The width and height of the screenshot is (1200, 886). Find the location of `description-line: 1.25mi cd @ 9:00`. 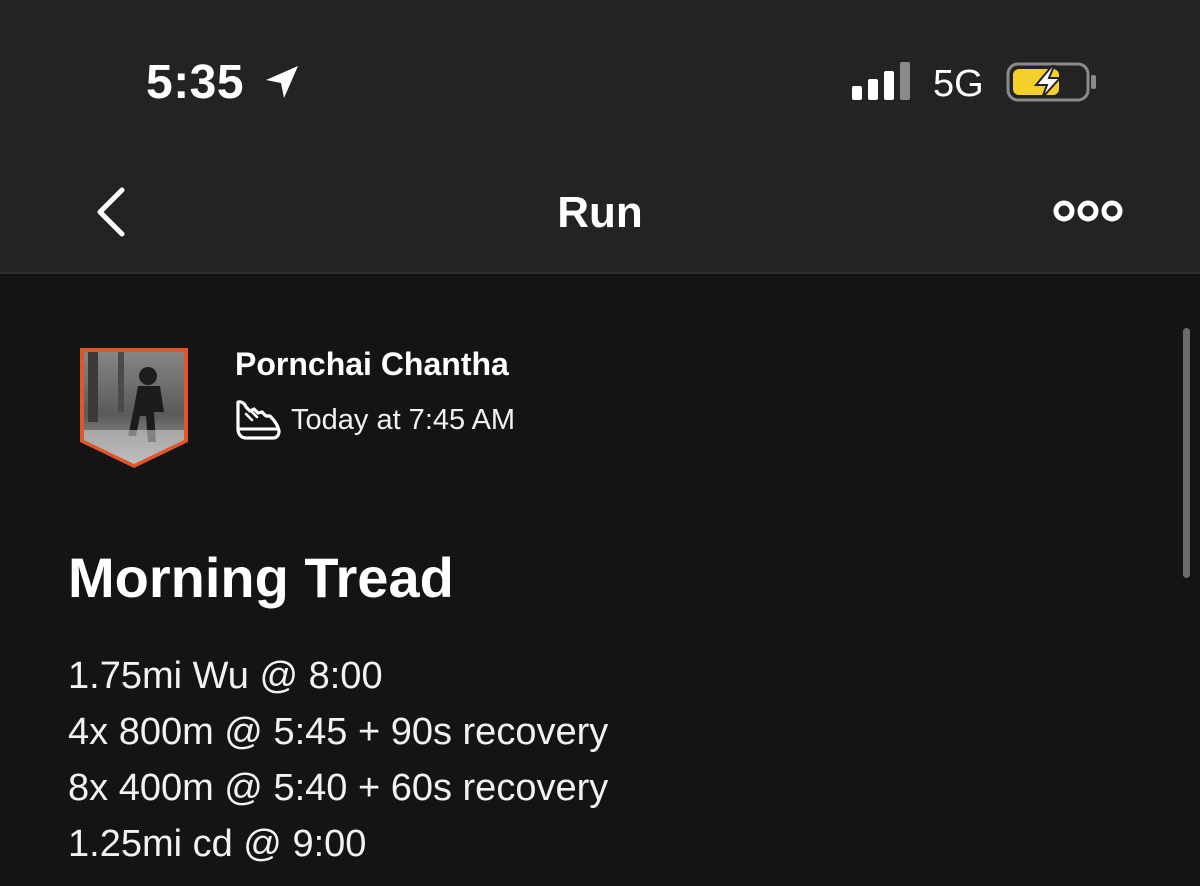

description-line: 1.25mi cd @ 9:00 is located at coordinates (217, 844).